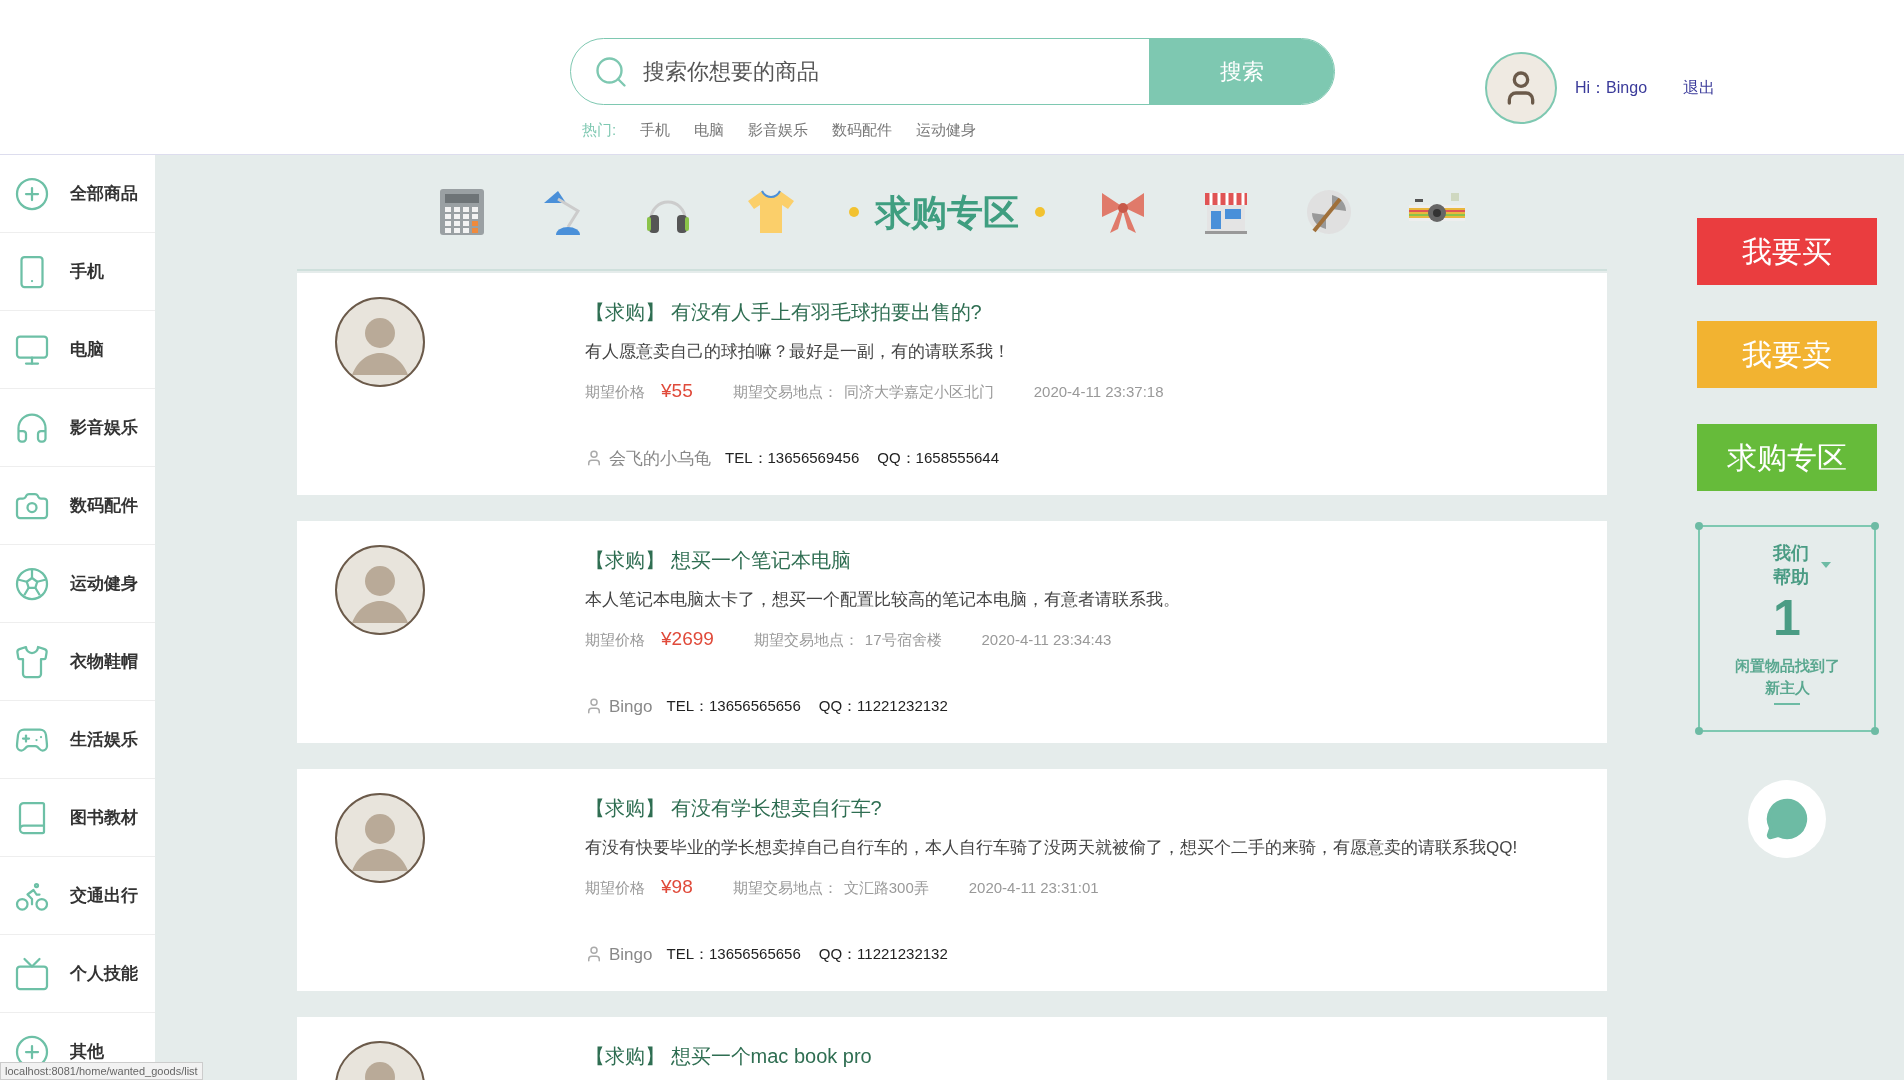 This screenshot has height=1080, width=1904. Describe the element at coordinates (660, 458) in the screenshot. I see `user-name: 会飞的小乌龟` at that location.